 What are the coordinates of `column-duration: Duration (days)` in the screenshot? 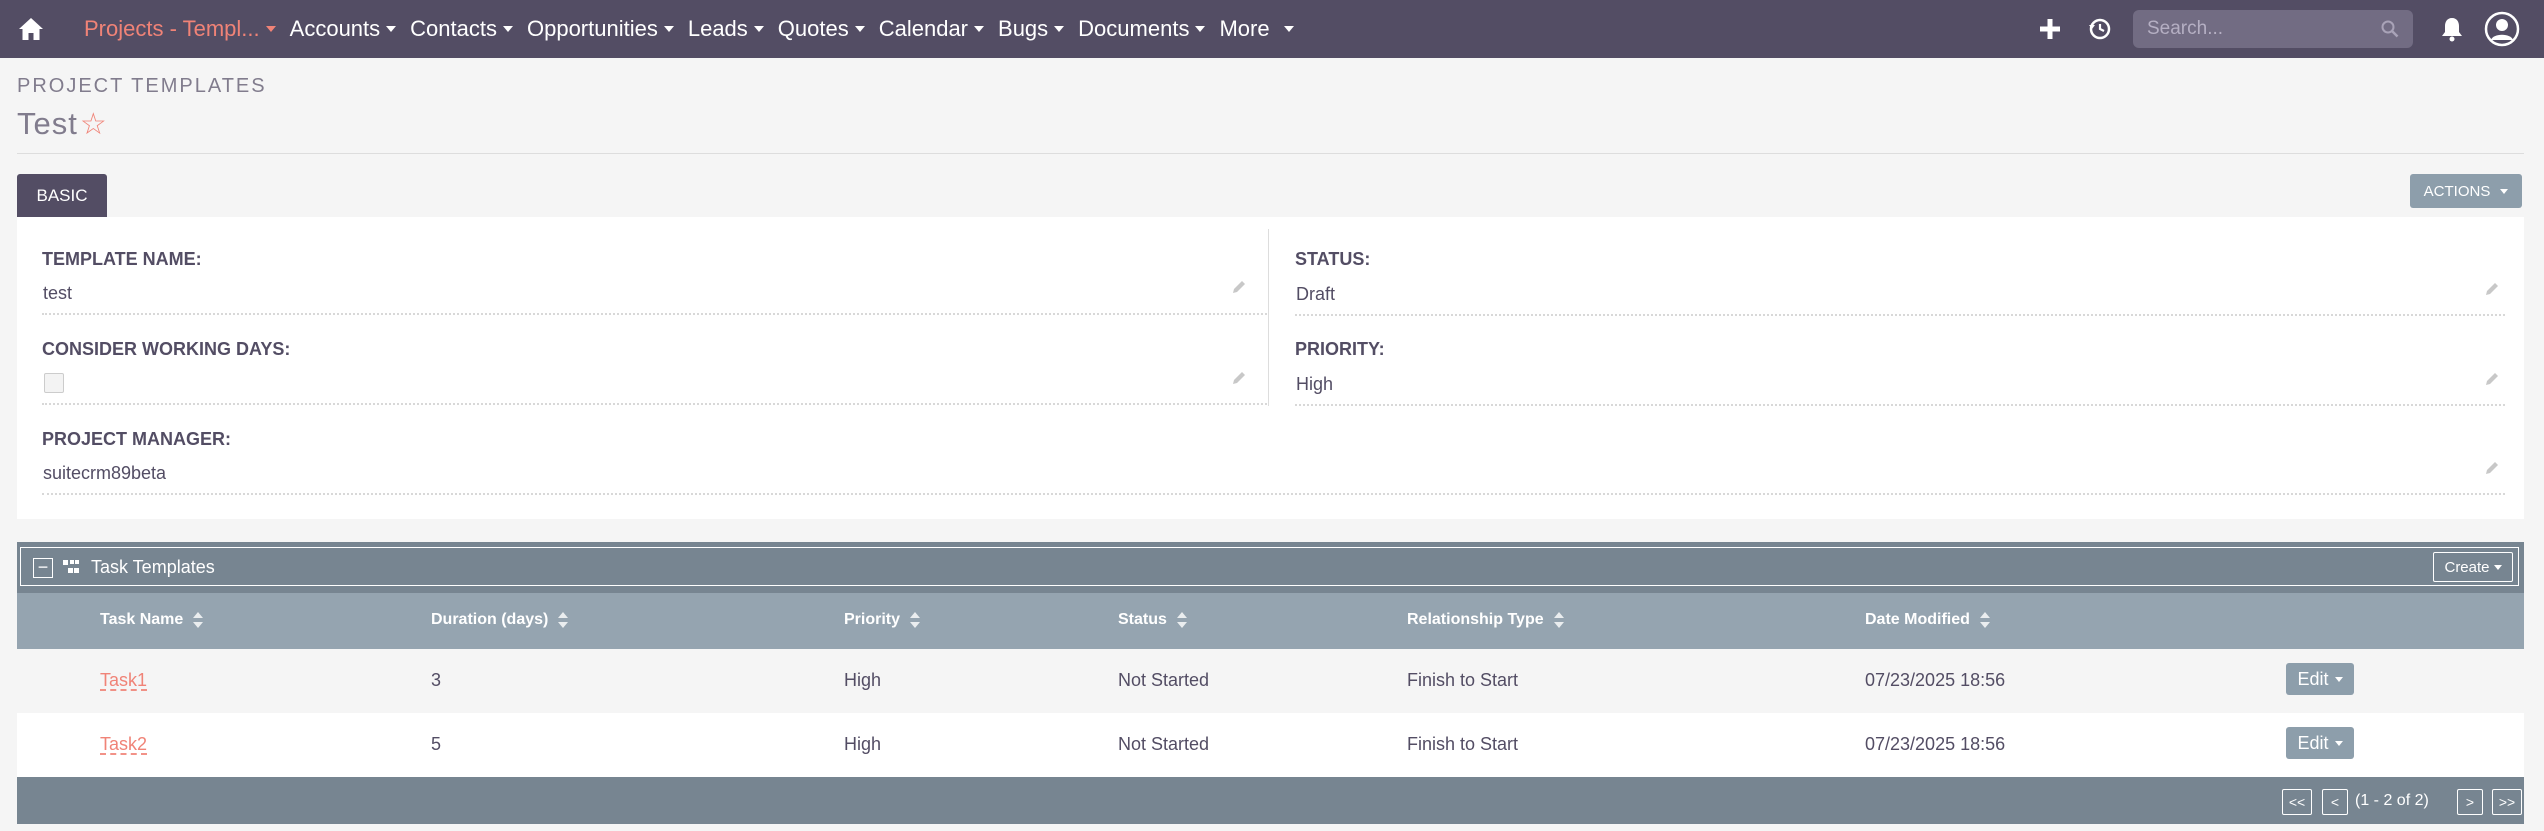 It's located at (500, 620).